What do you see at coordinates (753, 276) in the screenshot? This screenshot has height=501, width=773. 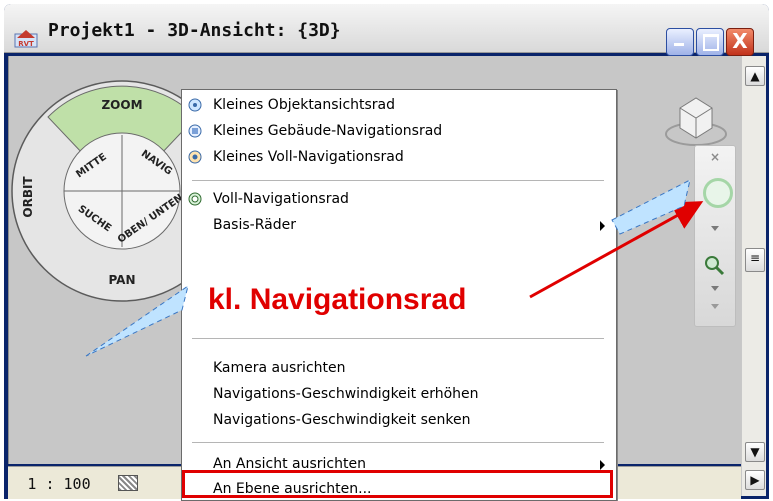 I see `vertical-scrollbar: ▲ ≡ ▼ ▶` at bounding box center [753, 276].